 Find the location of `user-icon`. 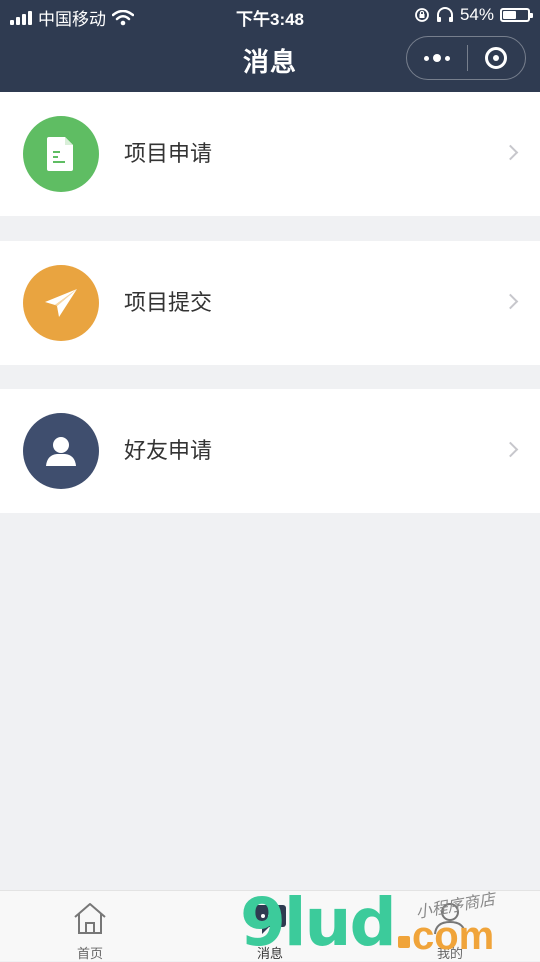

user-icon is located at coordinates (61, 451).